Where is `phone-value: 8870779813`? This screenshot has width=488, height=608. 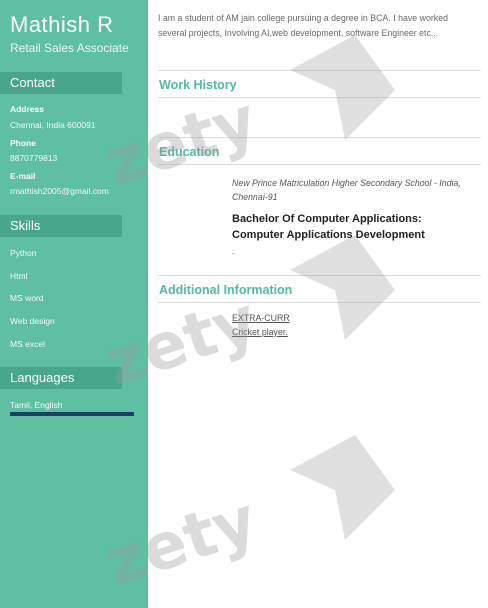
phone-value: 8870779813 is located at coordinates (34, 158).